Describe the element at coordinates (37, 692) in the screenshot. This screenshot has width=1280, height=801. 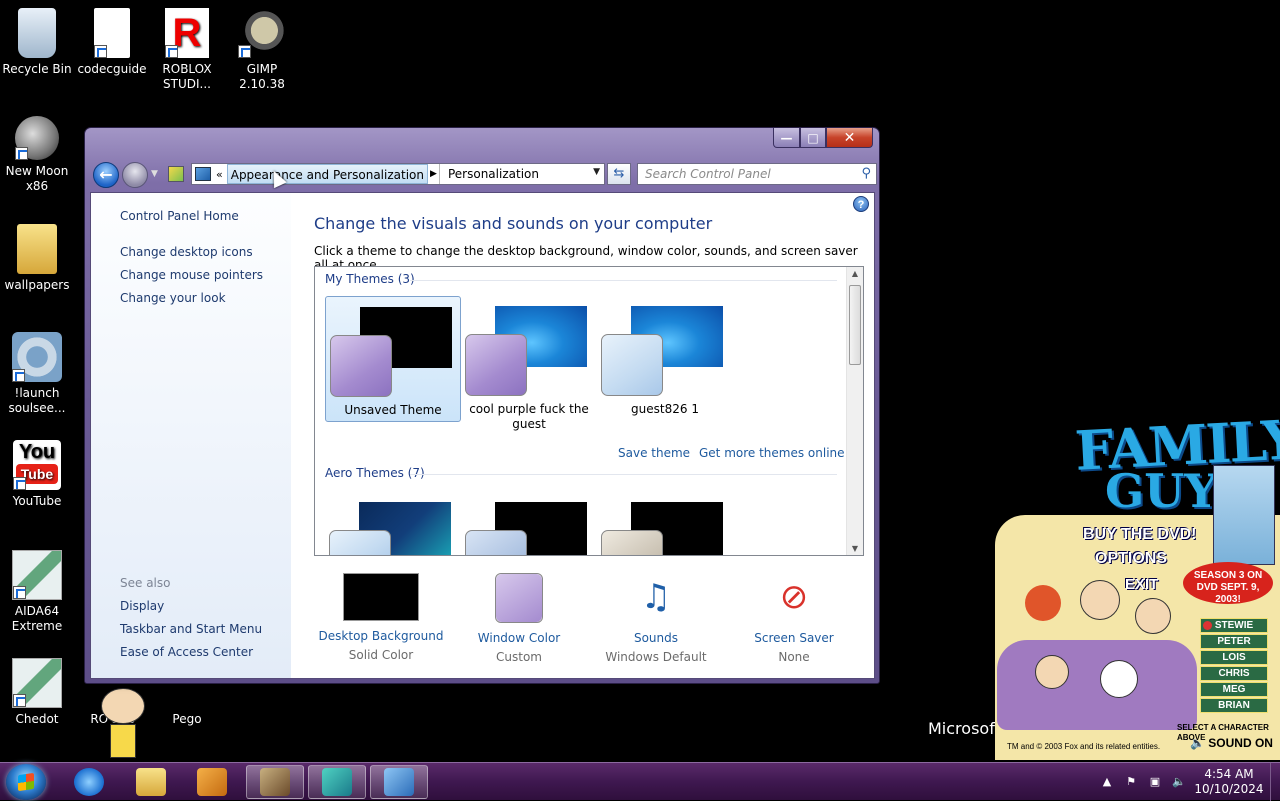
I see `desktop-icon-chedot: Chedot` at that location.